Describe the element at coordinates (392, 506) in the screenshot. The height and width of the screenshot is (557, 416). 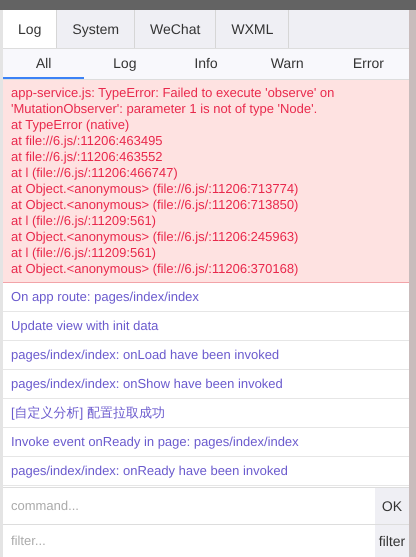
I see `ok-button: OK` at that location.